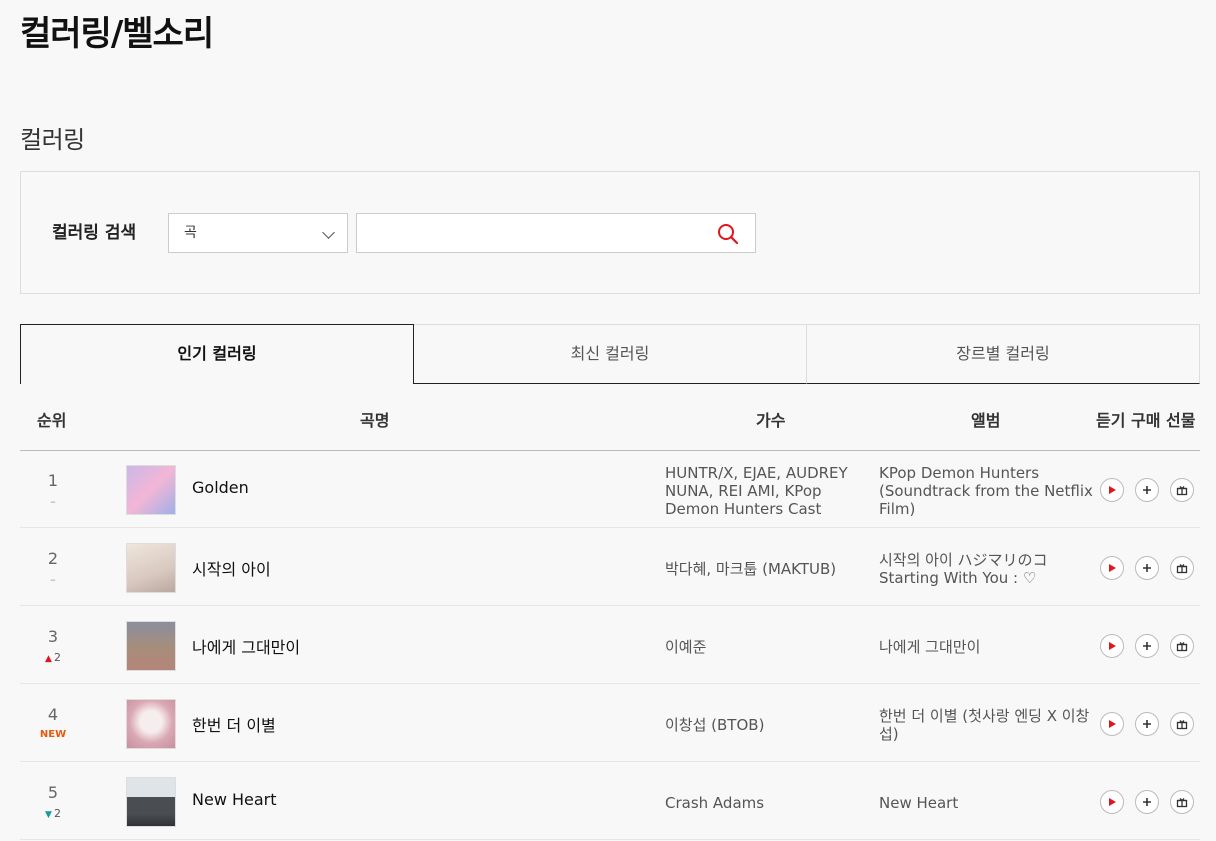 The image size is (1216, 841). I want to click on rank-number: 1, so click(53, 480).